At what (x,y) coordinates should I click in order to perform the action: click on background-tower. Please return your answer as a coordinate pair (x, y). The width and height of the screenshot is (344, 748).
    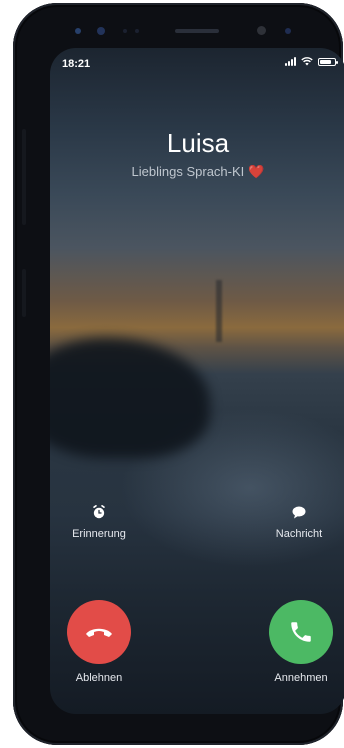
    Looking at the image, I should click on (219, 311).